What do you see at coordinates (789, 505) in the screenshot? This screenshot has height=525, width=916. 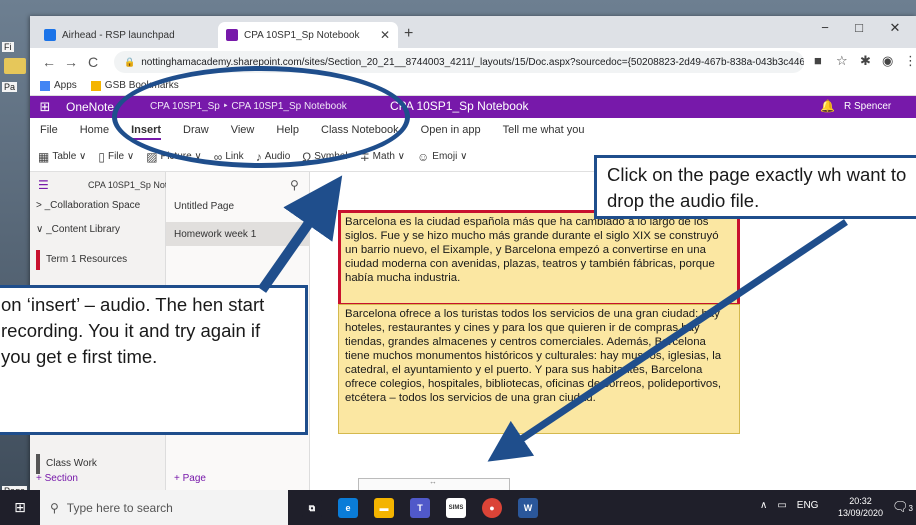 I see `system-tray: ∧ ▭ ENG` at bounding box center [789, 505].